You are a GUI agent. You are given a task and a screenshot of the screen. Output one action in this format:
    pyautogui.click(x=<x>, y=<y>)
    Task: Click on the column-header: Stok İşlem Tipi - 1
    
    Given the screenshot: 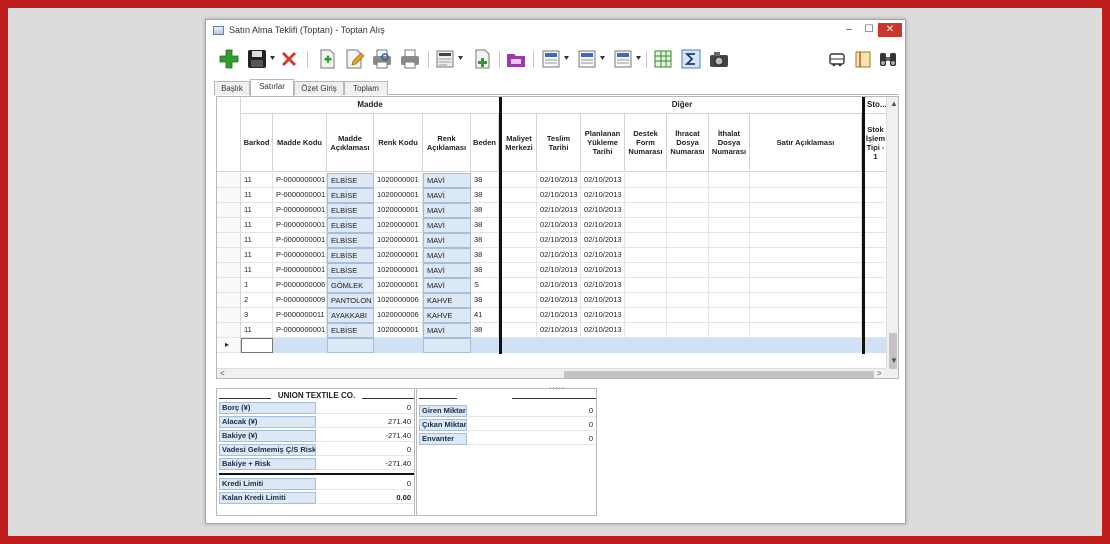 What is the action you would take?
    pyautogui.click(x=876, y=143)
    